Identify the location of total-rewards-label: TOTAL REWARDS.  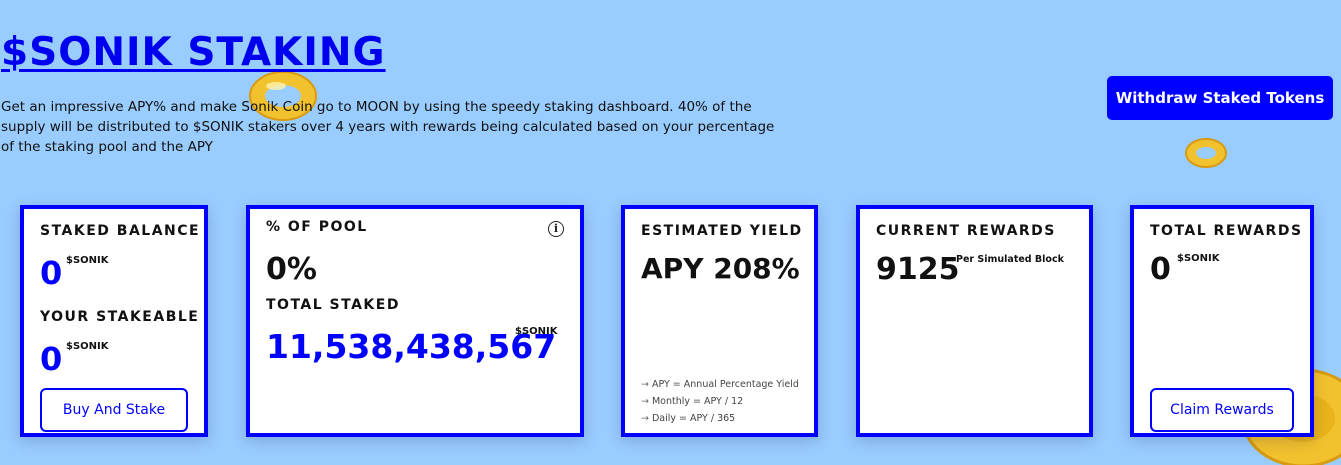
(1226, 231).